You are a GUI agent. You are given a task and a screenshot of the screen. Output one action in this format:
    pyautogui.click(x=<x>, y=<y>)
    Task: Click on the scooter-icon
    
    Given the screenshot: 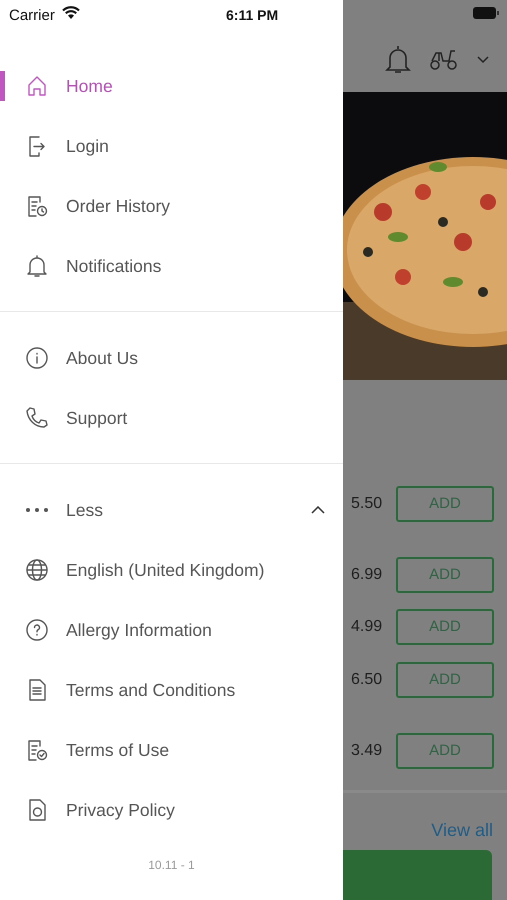 What is the action you would take?
    pyautogui.click(x=444, y=60)
    